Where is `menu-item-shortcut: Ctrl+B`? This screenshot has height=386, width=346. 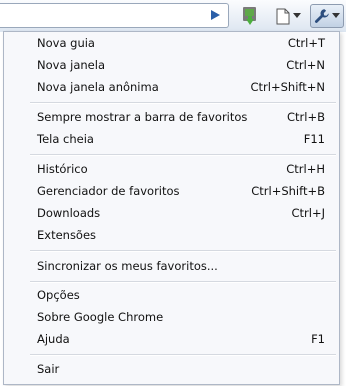 menu-item-shortcut: Ctrl+B is located at coordinates (306, 117).